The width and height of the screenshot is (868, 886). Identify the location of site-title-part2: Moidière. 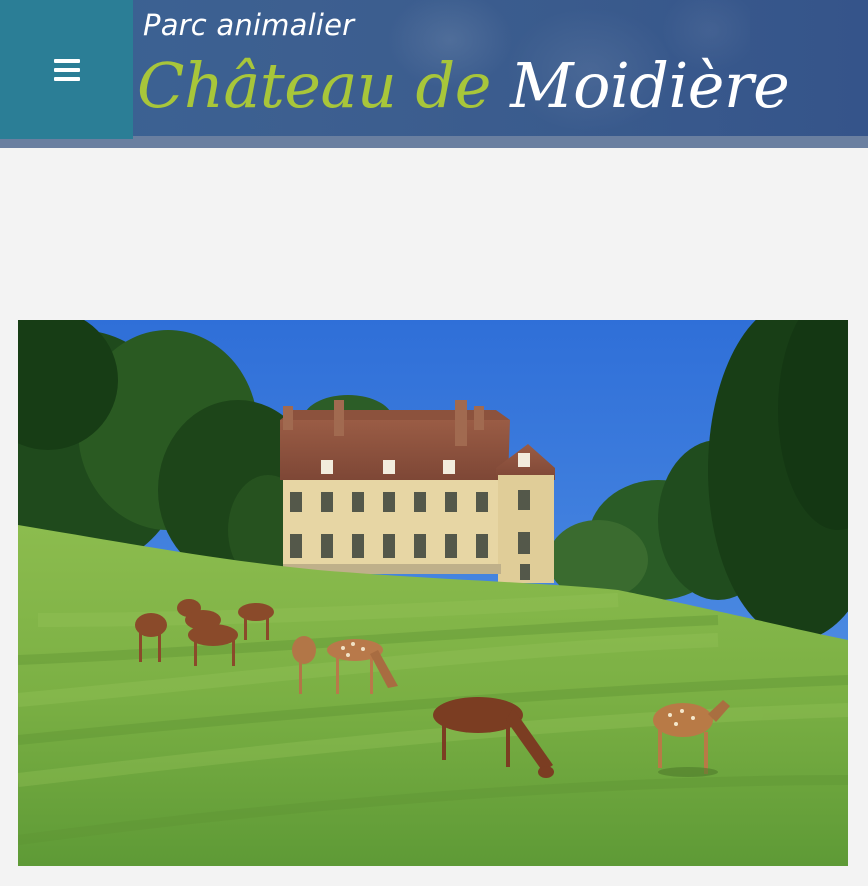
(650, 85).